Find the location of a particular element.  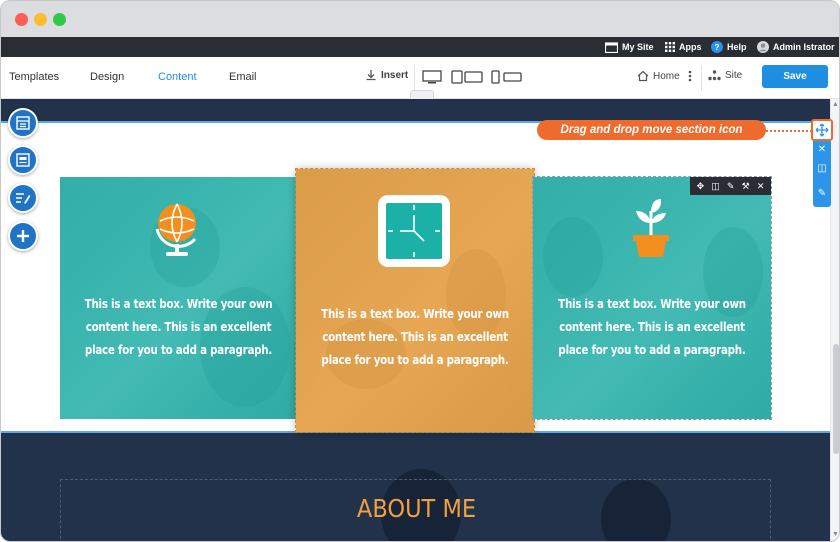

mobile-icon is located at coordinates (507, 77).